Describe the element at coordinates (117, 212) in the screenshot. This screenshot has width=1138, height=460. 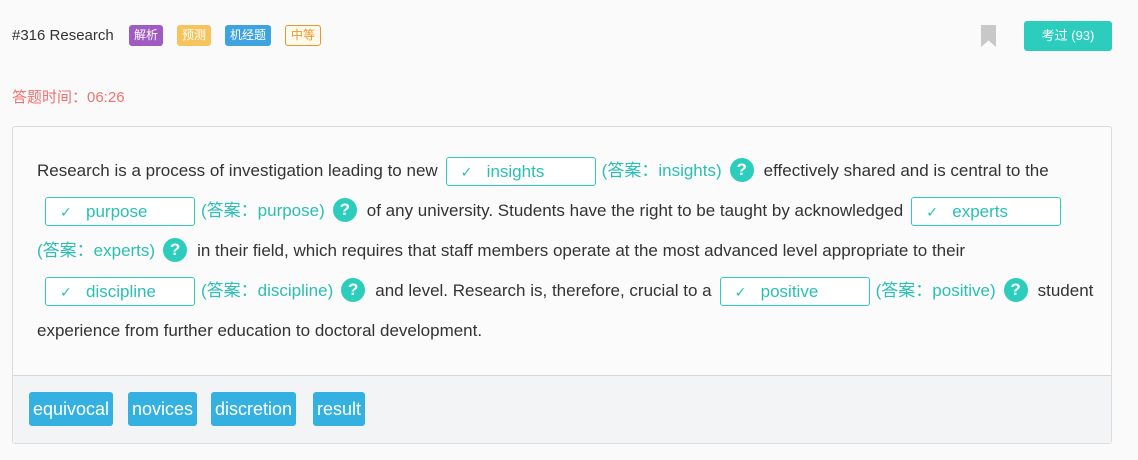
I see `blank-value: purpose` at that location.